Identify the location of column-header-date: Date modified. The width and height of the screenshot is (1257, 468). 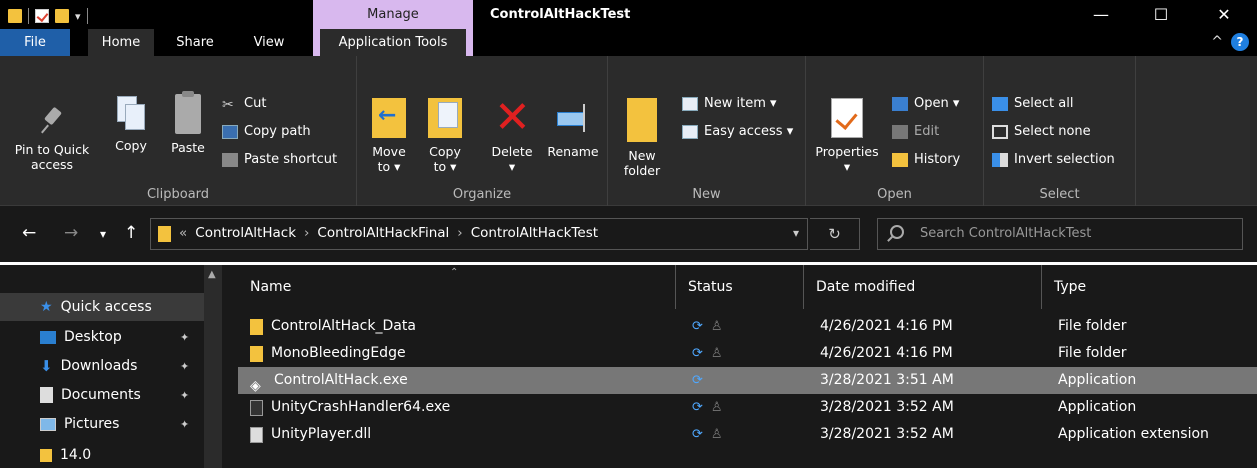
(923, 287).